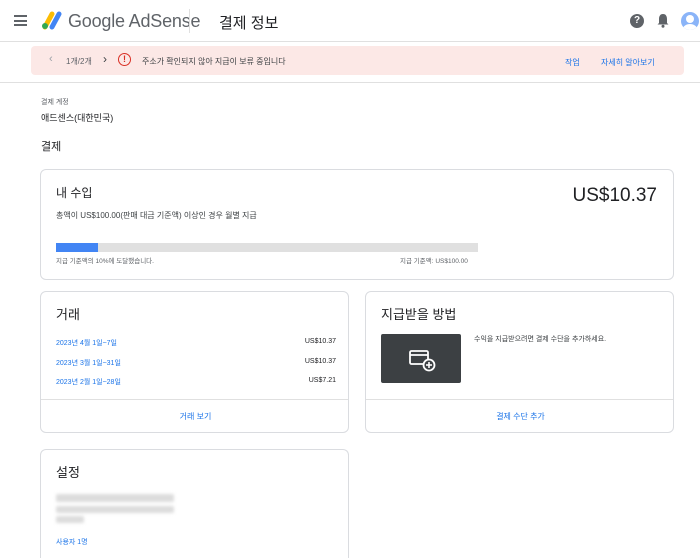 The height and width of the screenshot is (558, 700). I want to click on section-divider, so click(350, 82).